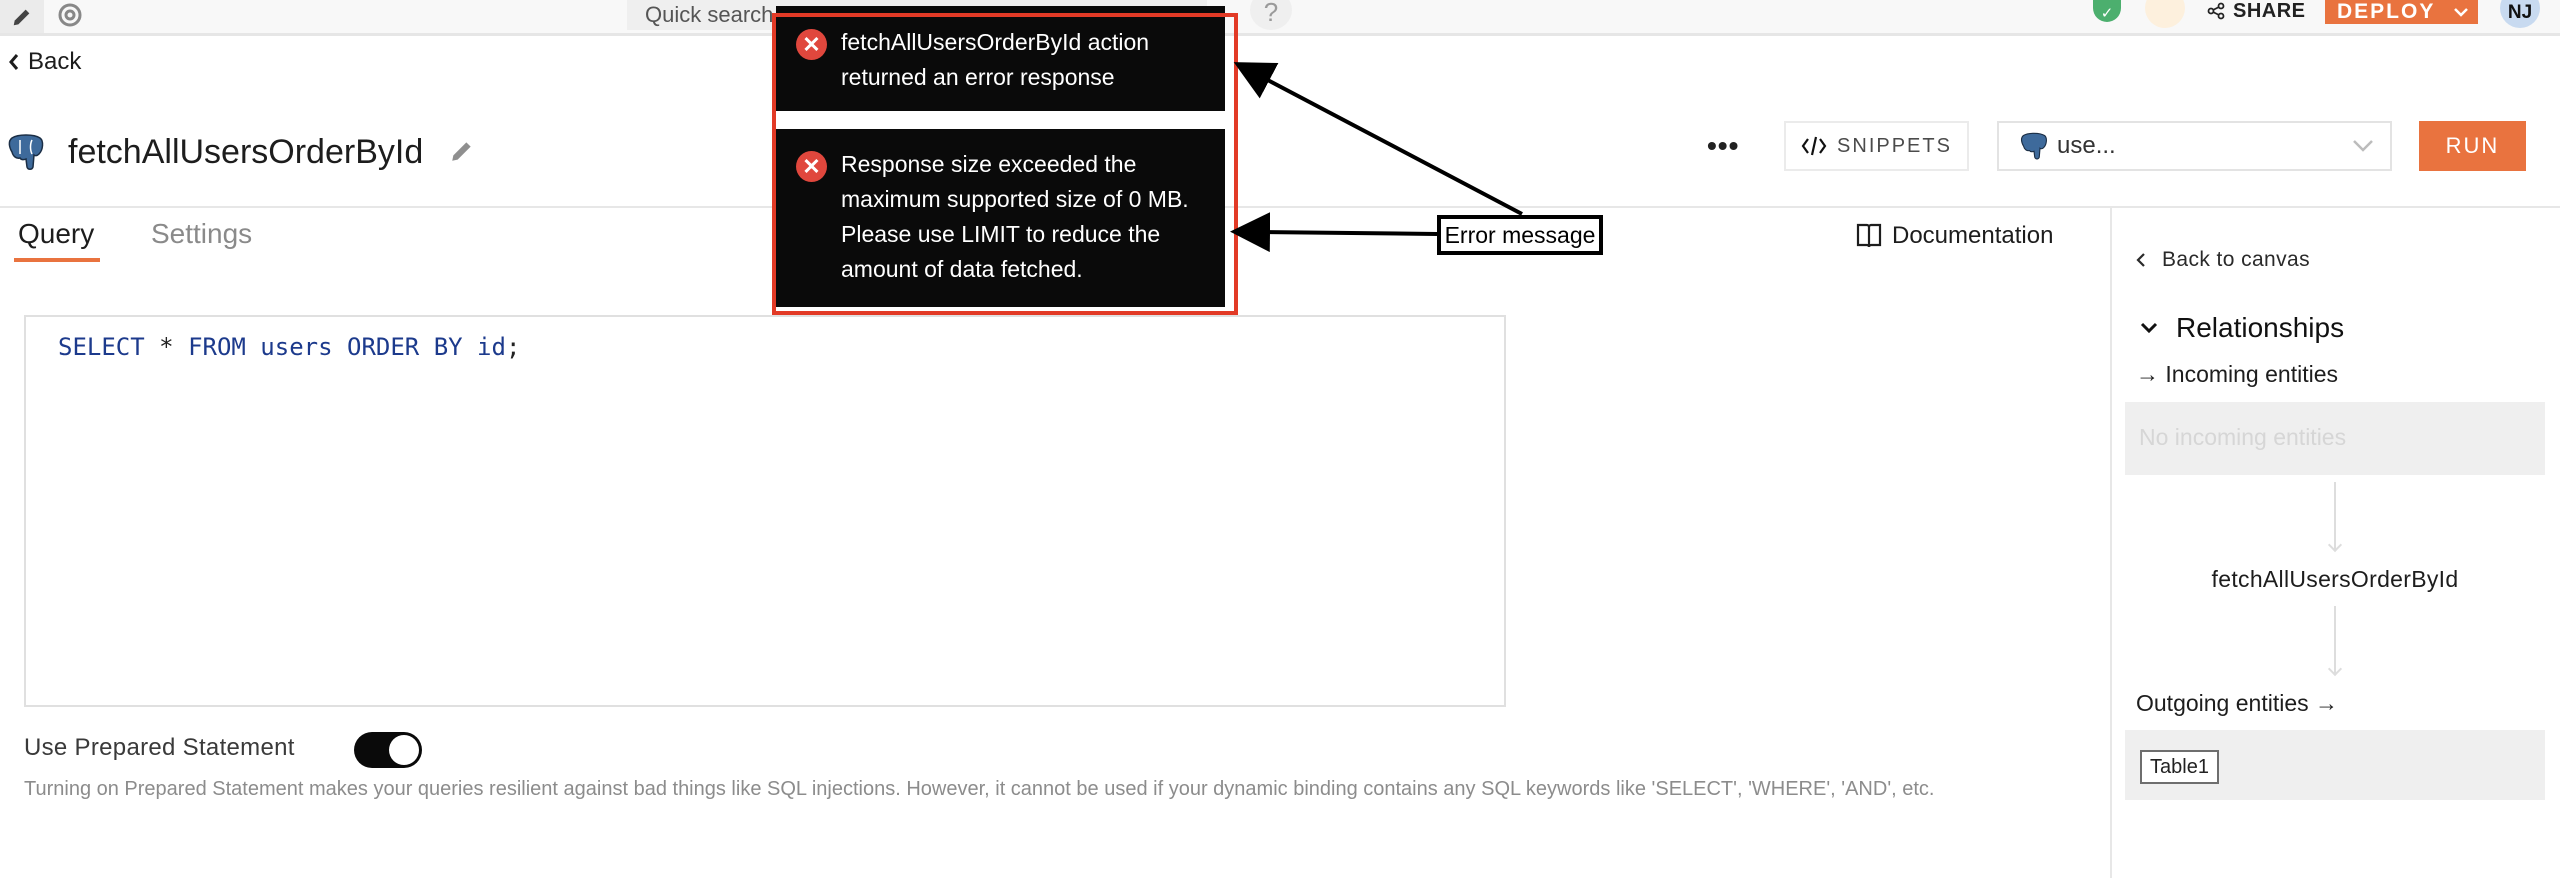 Image resolution: width=2560 pixels, height=878 pixels. I want to click on snippets-button: SNIPPETS, so click(1876, 146).